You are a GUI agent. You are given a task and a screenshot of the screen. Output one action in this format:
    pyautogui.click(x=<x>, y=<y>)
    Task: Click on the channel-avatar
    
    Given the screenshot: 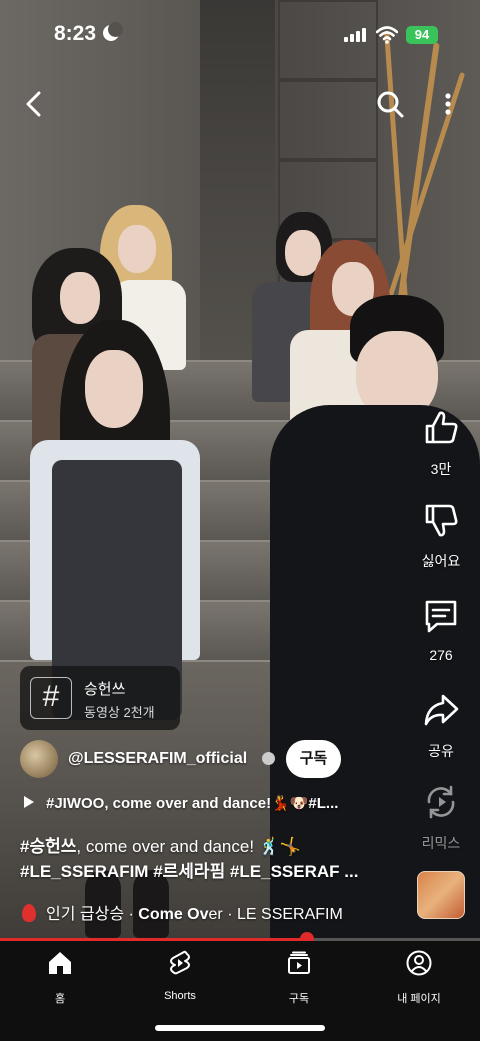 What is the action you would take?
    pyautogui.click(x=39, y=759)
    